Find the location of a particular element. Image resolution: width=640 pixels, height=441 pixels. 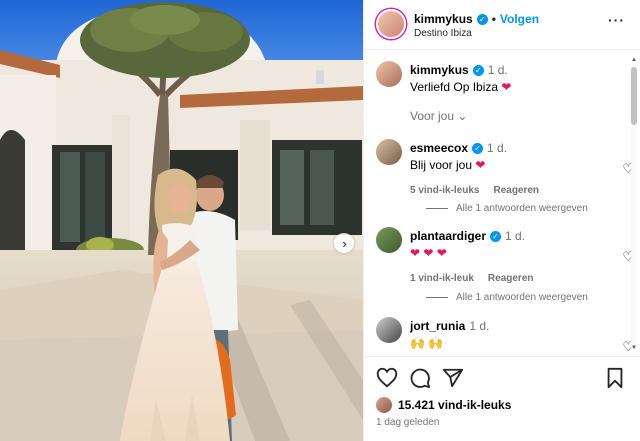

more-options-icon: ··· is located at coordinates (616, 20).